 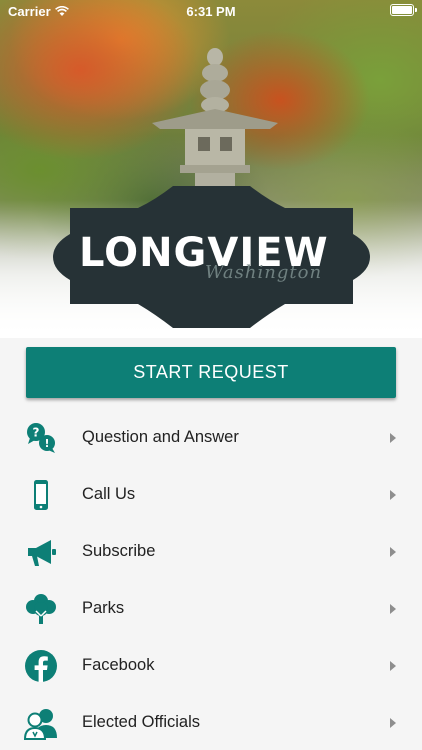 I want to click on menu-item-facebook: Facebook, so click(x=211, y=665).